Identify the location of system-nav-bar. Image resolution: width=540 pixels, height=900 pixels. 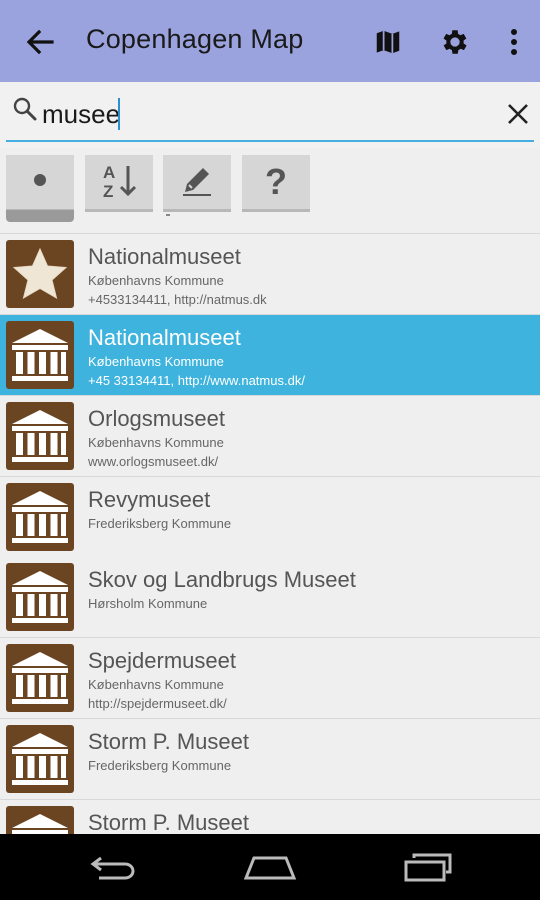
(270, 867).